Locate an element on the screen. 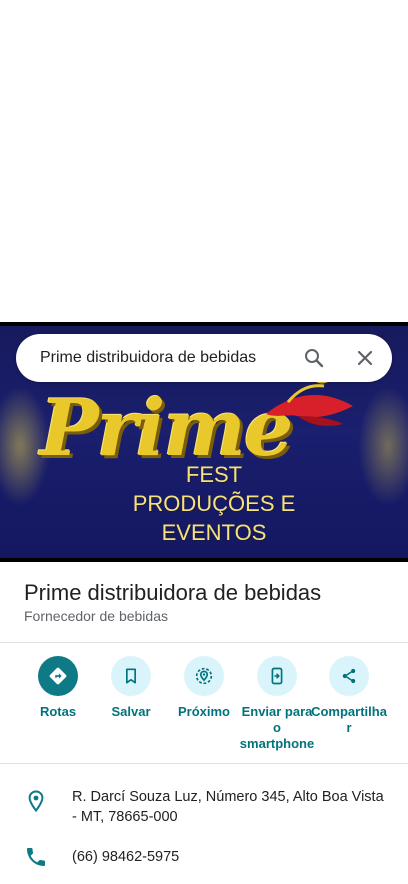  action-label: Rotas is located at coordinates (58, 711).